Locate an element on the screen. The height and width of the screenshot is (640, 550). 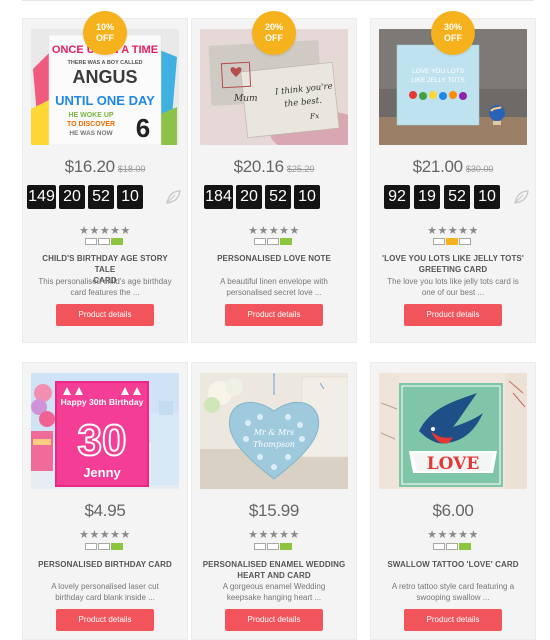
svg-text: Thompson is located at coordinates (274, 444).